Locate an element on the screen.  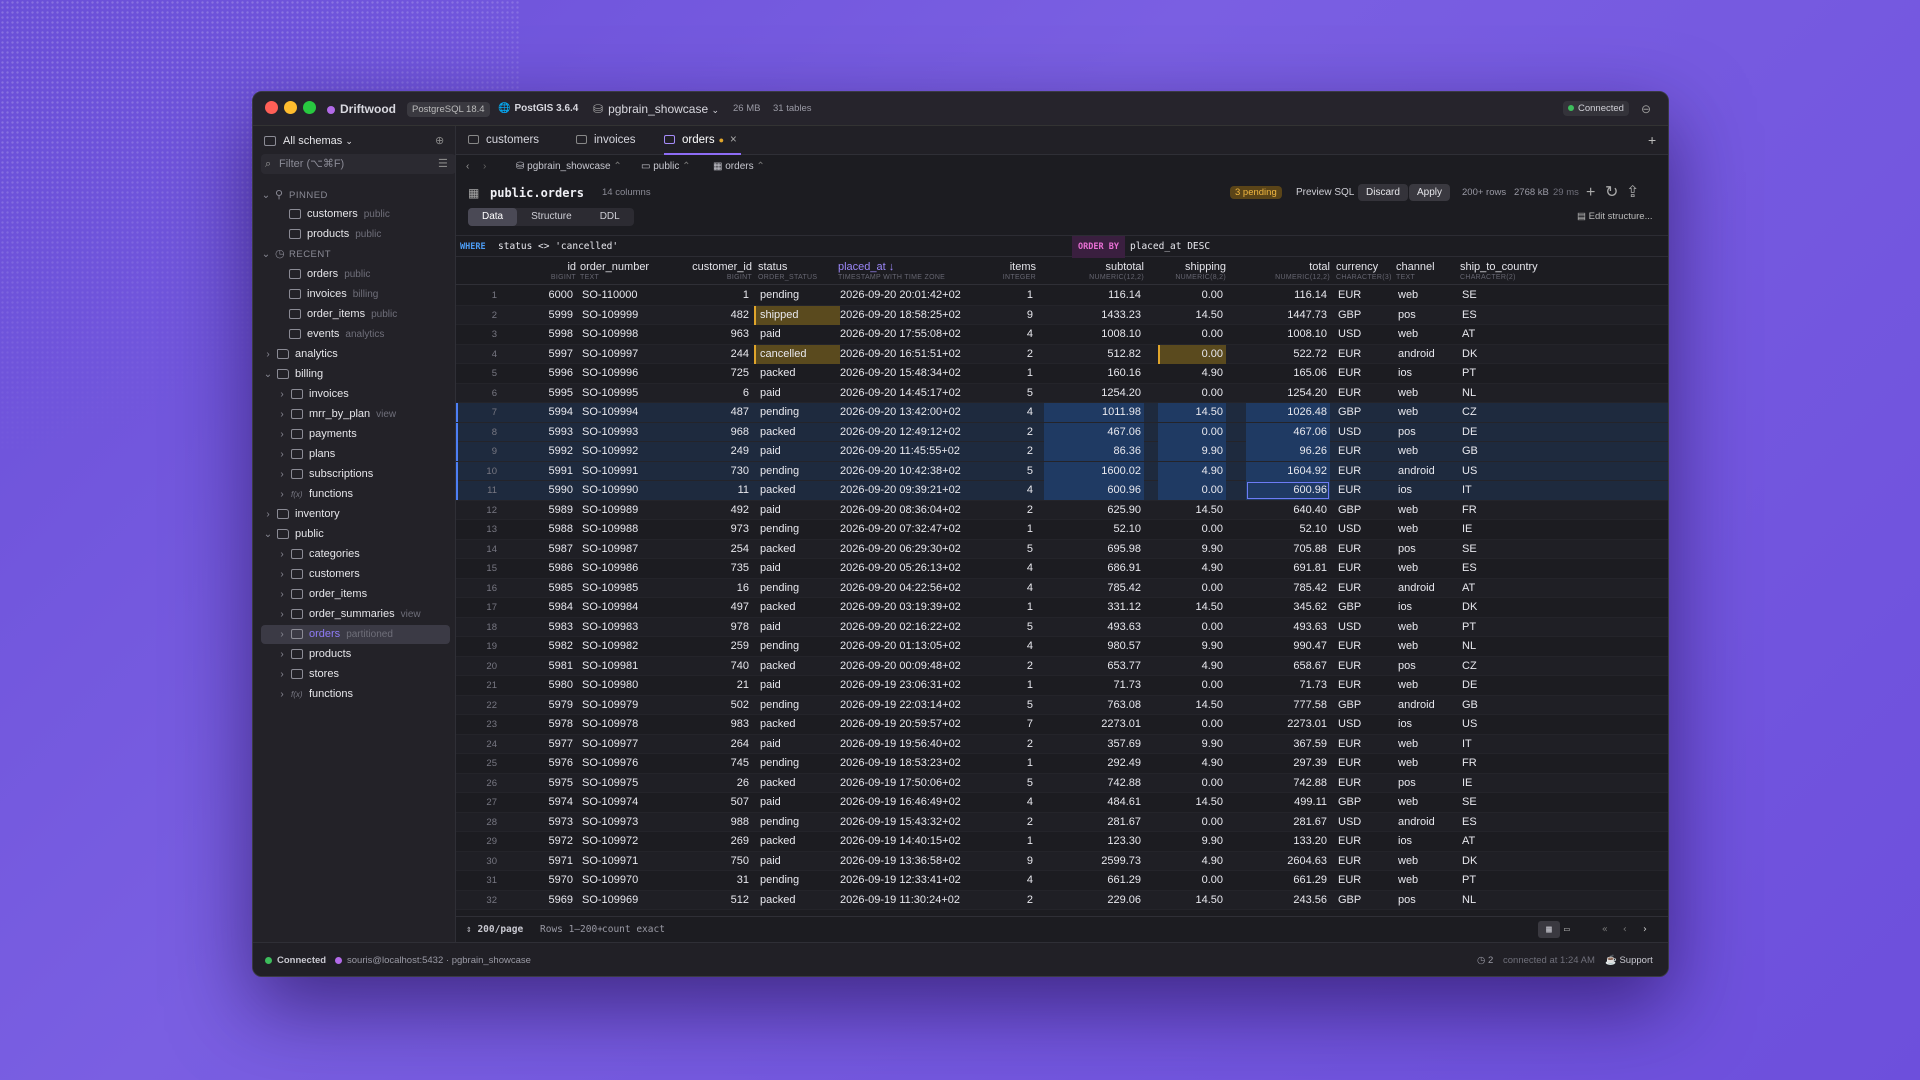
subtotal-cell: 600.96 is located at coordinates (1094, 490).